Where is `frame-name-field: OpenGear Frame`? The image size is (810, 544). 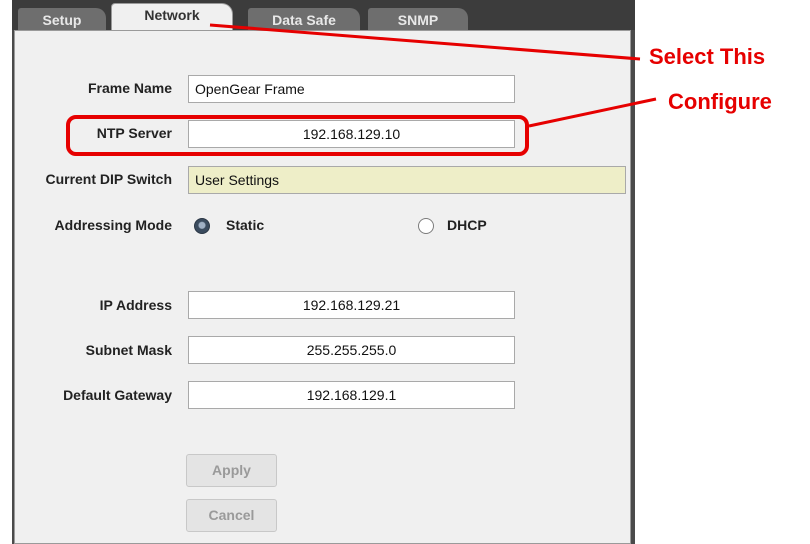 frame-name-field: OpenGear Frame is located at coordinates (351, 89).